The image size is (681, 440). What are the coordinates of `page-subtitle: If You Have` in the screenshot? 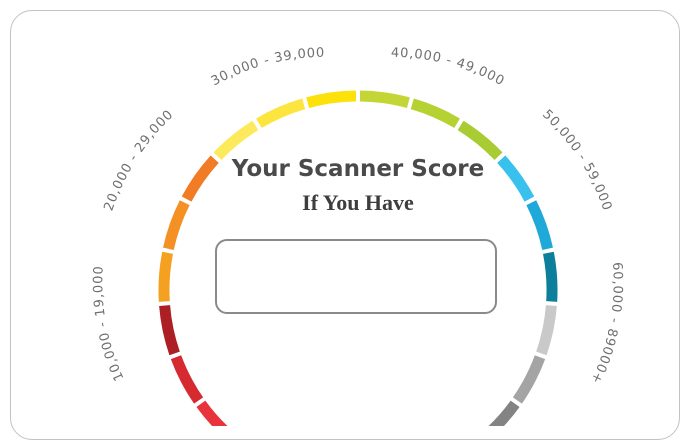 It's located at (358, 202).